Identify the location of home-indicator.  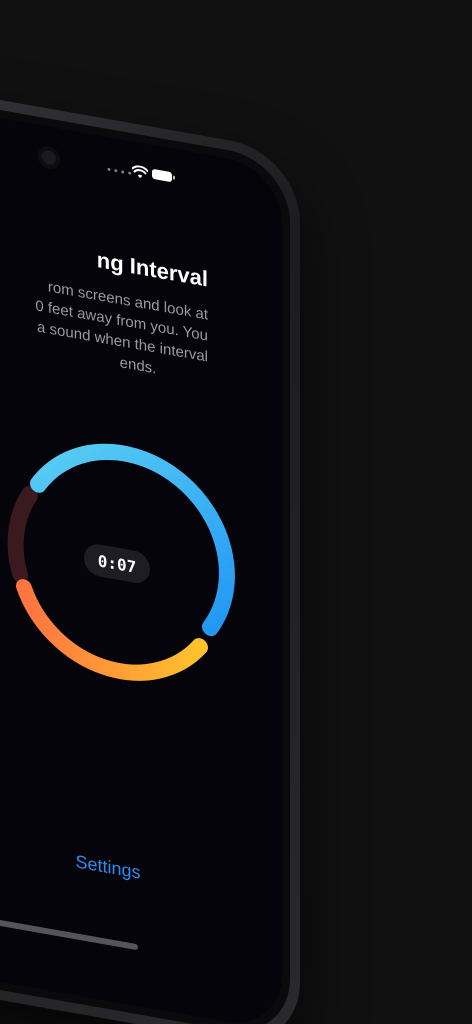
(69, 935).